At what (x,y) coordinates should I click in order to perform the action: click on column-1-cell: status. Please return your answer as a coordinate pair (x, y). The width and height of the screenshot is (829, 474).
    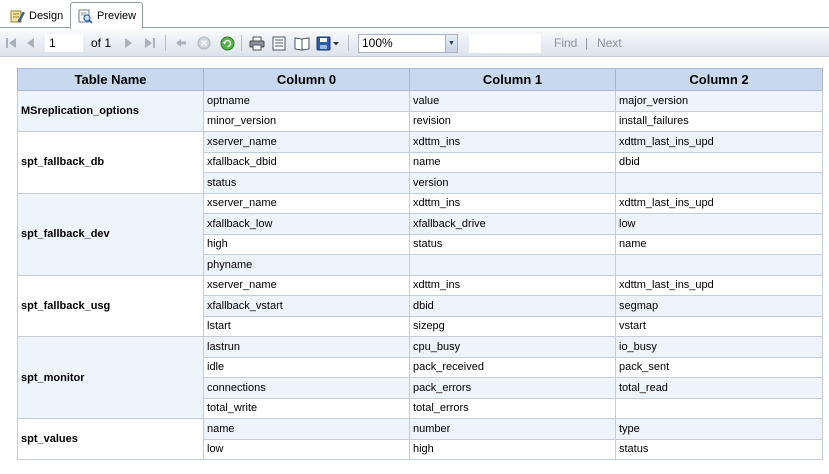
    Looking at the image, I should click on (512, 244).